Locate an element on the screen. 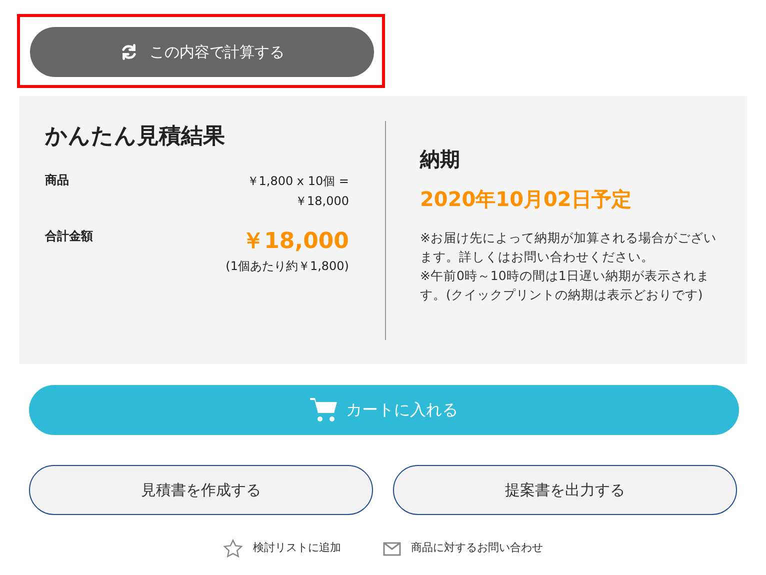 Image resolution: width=766 pixels, height=575 pixels. row-value: ￥1,800 x 10個 = is located at coordinates (297, 181).